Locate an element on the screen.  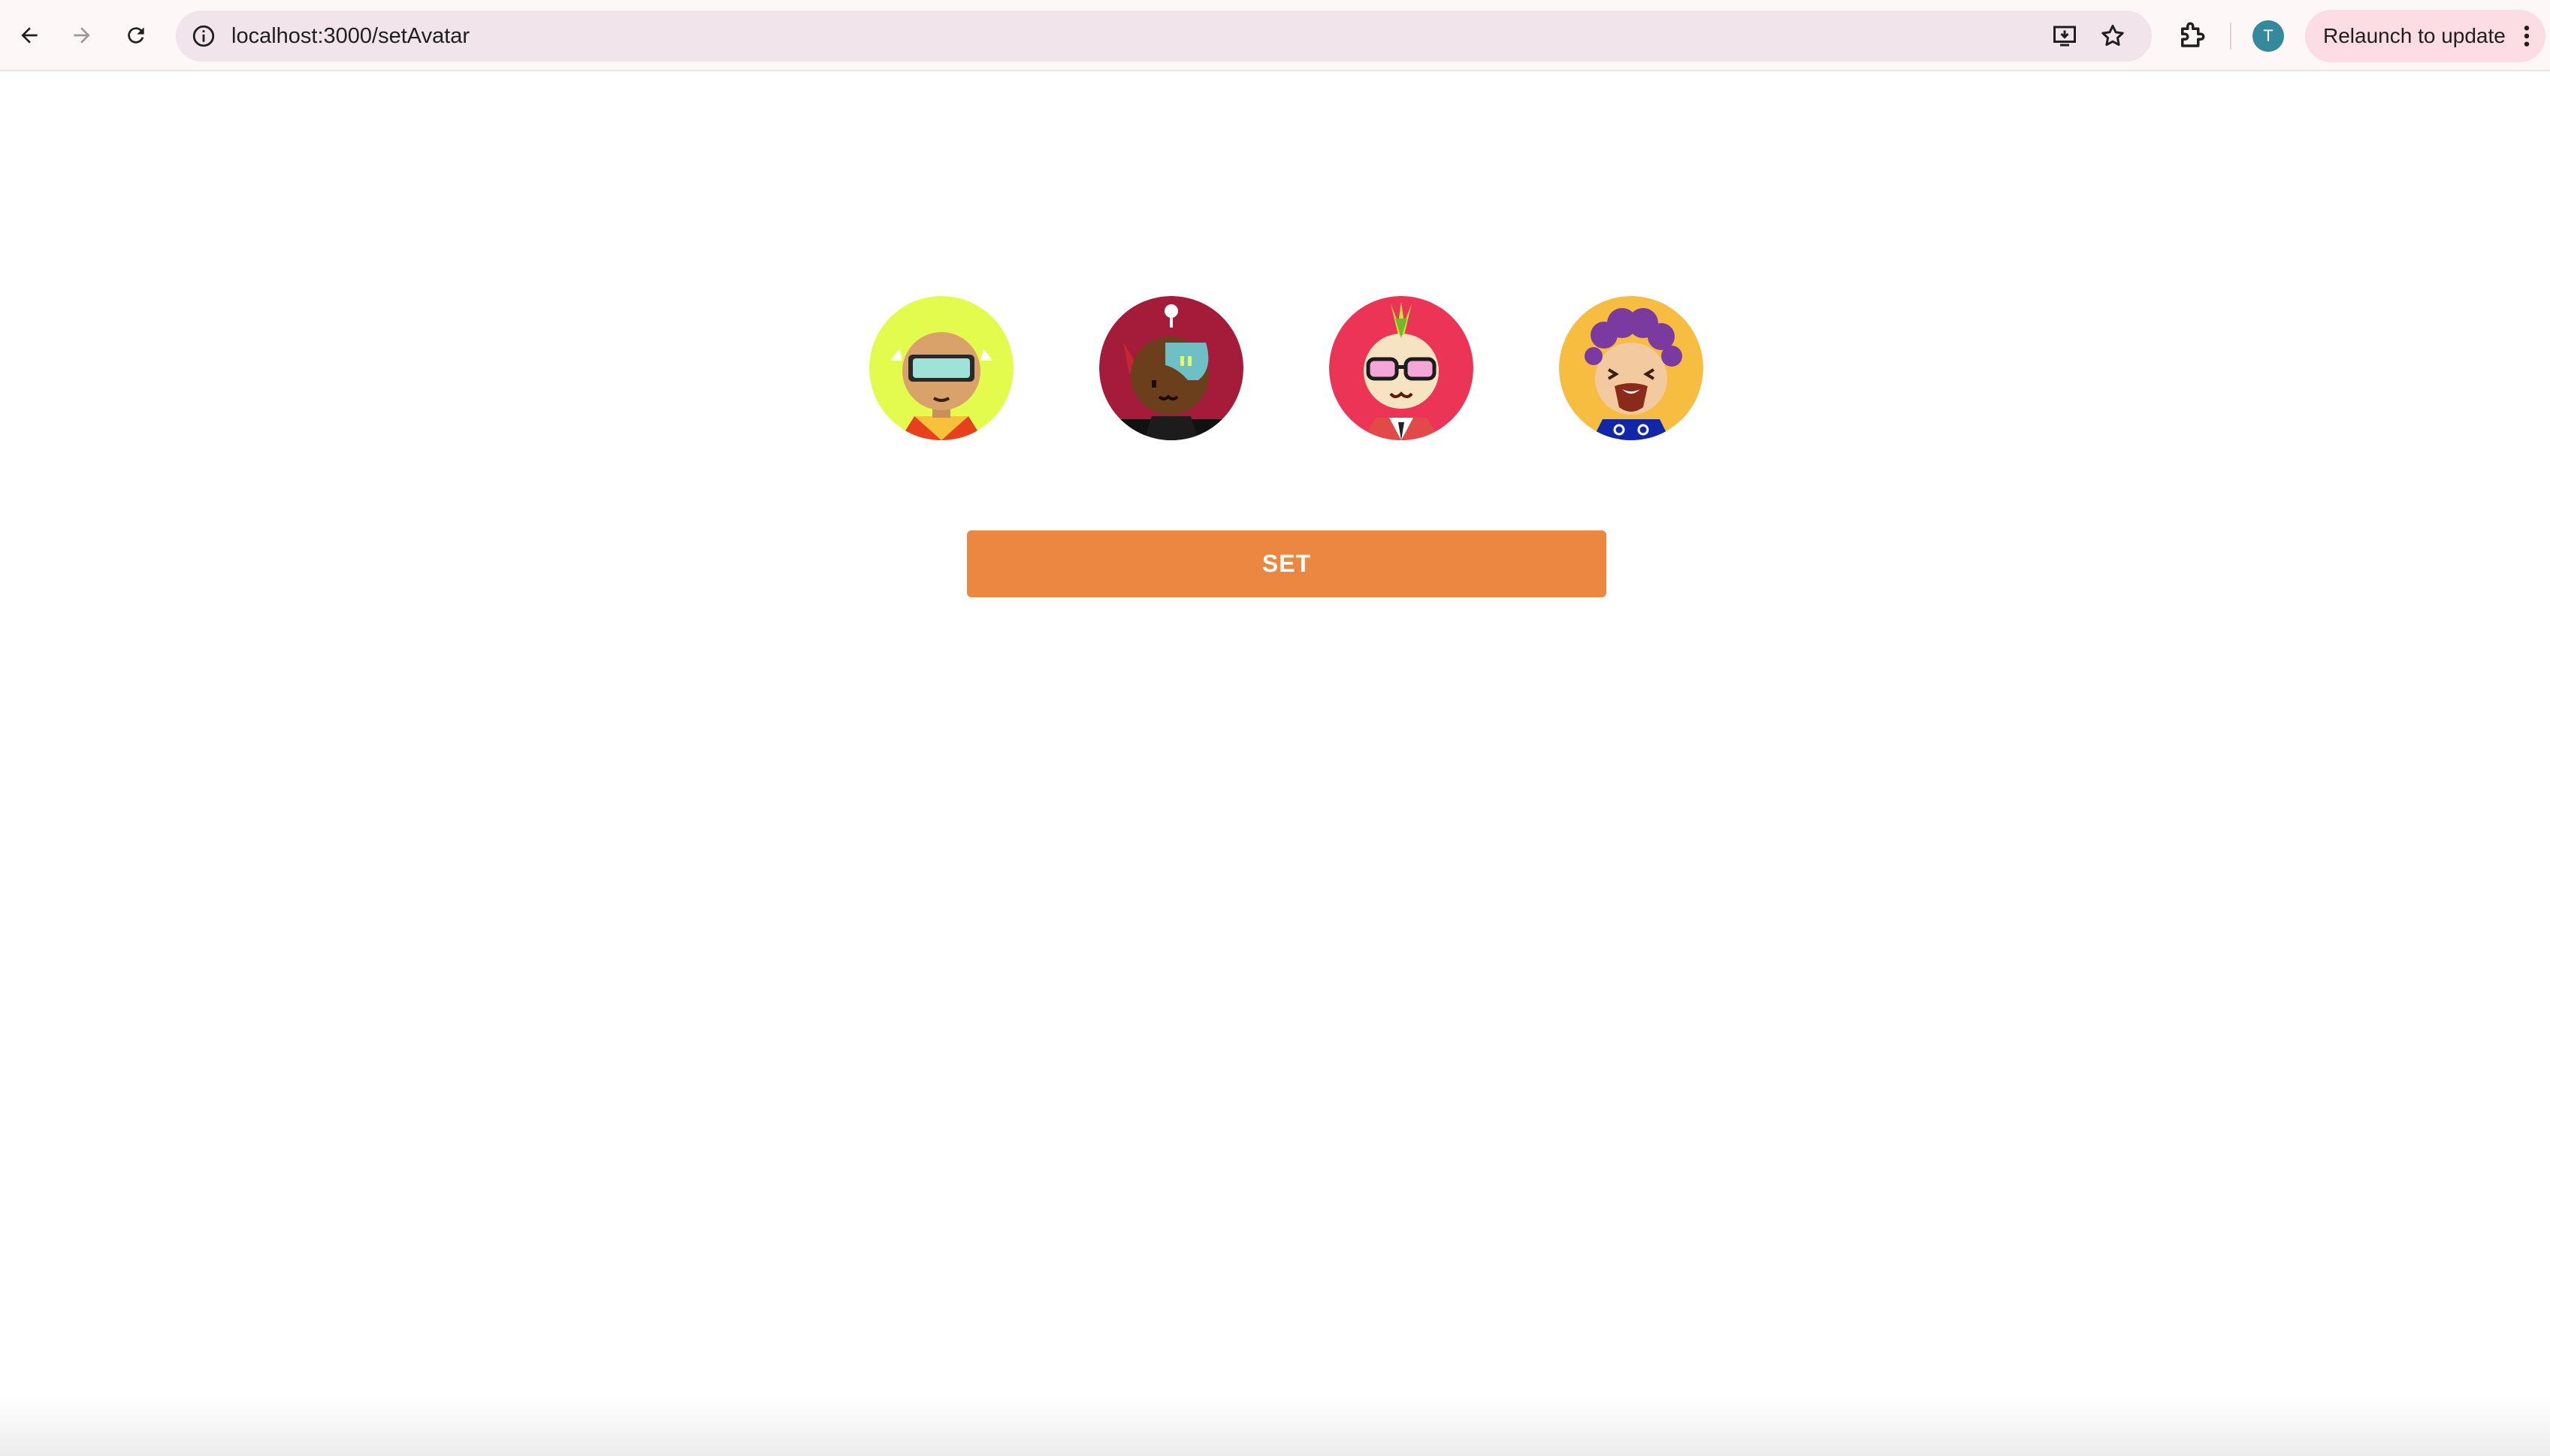
back-arrow-icon is located at coordinates (29, 35).